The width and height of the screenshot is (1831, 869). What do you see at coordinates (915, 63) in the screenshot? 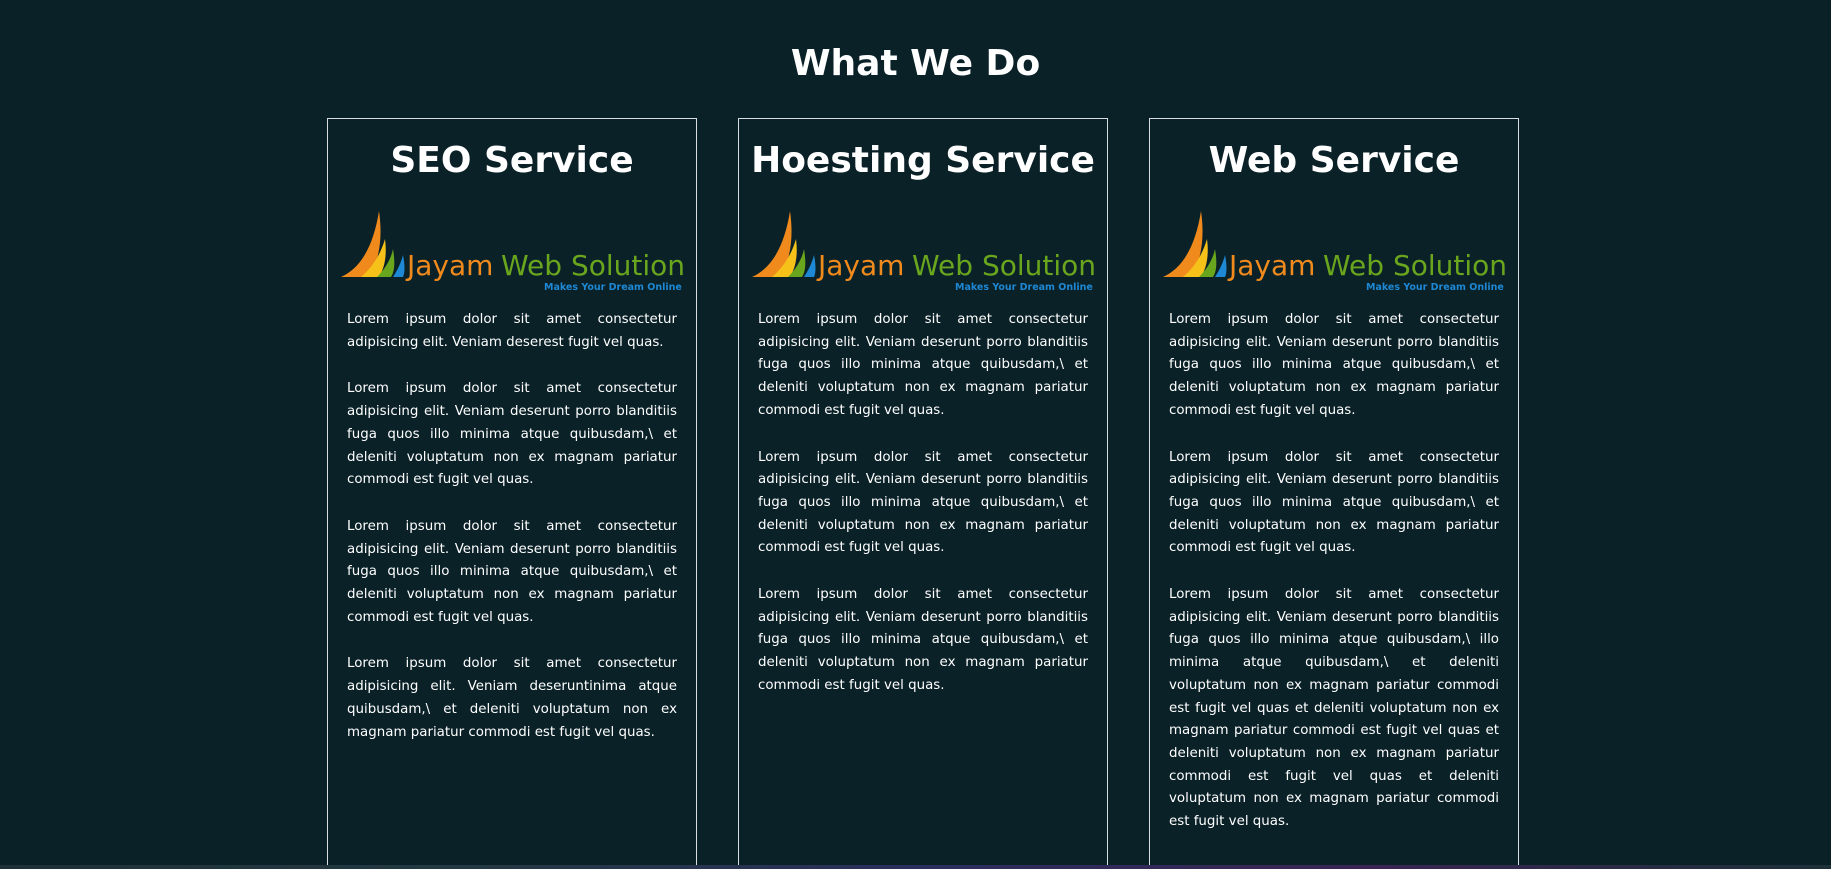
I see `section-title: What We Do` at bounding box center [915, 63].